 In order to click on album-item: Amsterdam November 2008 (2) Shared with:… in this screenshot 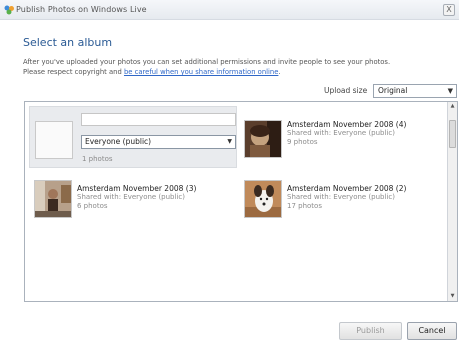, I will do `click(339, 202)`.